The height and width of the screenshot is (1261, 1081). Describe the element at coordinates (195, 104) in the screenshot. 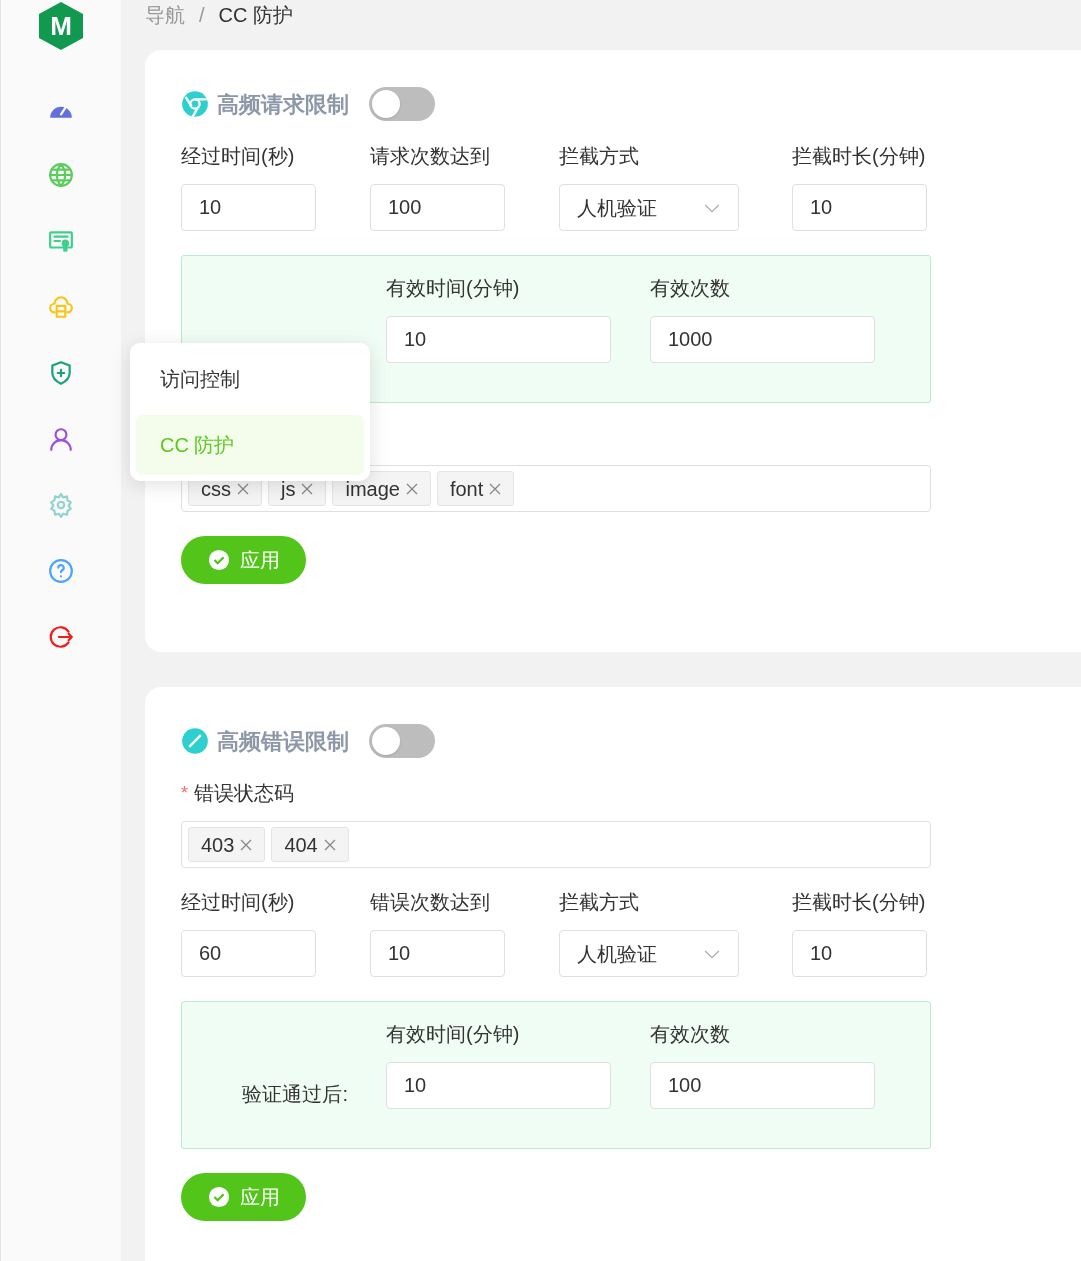

I see `chrome-icon` at that location.